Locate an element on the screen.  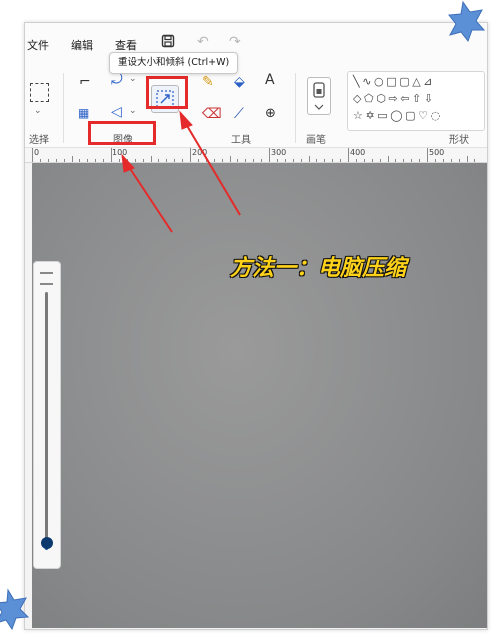
ruler-label: 300 is located at coordinates (279, 152).